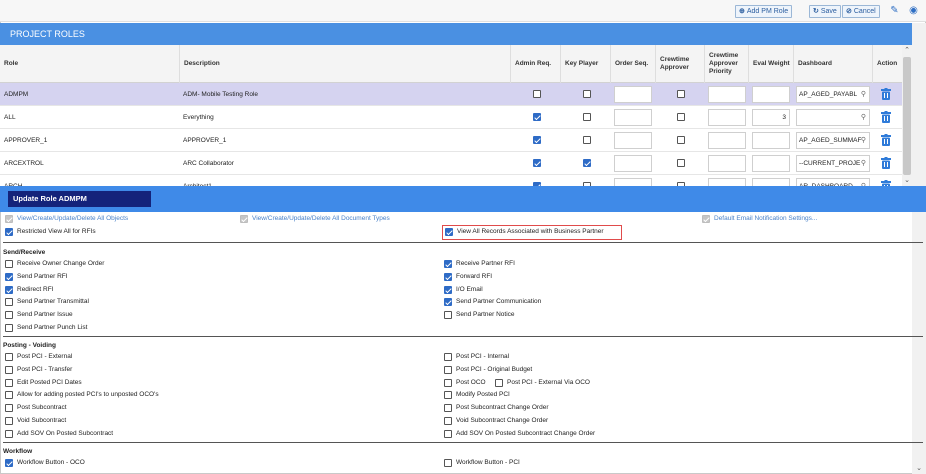 Image resolution: width=926 pixels, height=474 pixels. Describe the element at coordinates (919, 248) in the screenshot. I see `page-scrollbar: ⌄` at that location.